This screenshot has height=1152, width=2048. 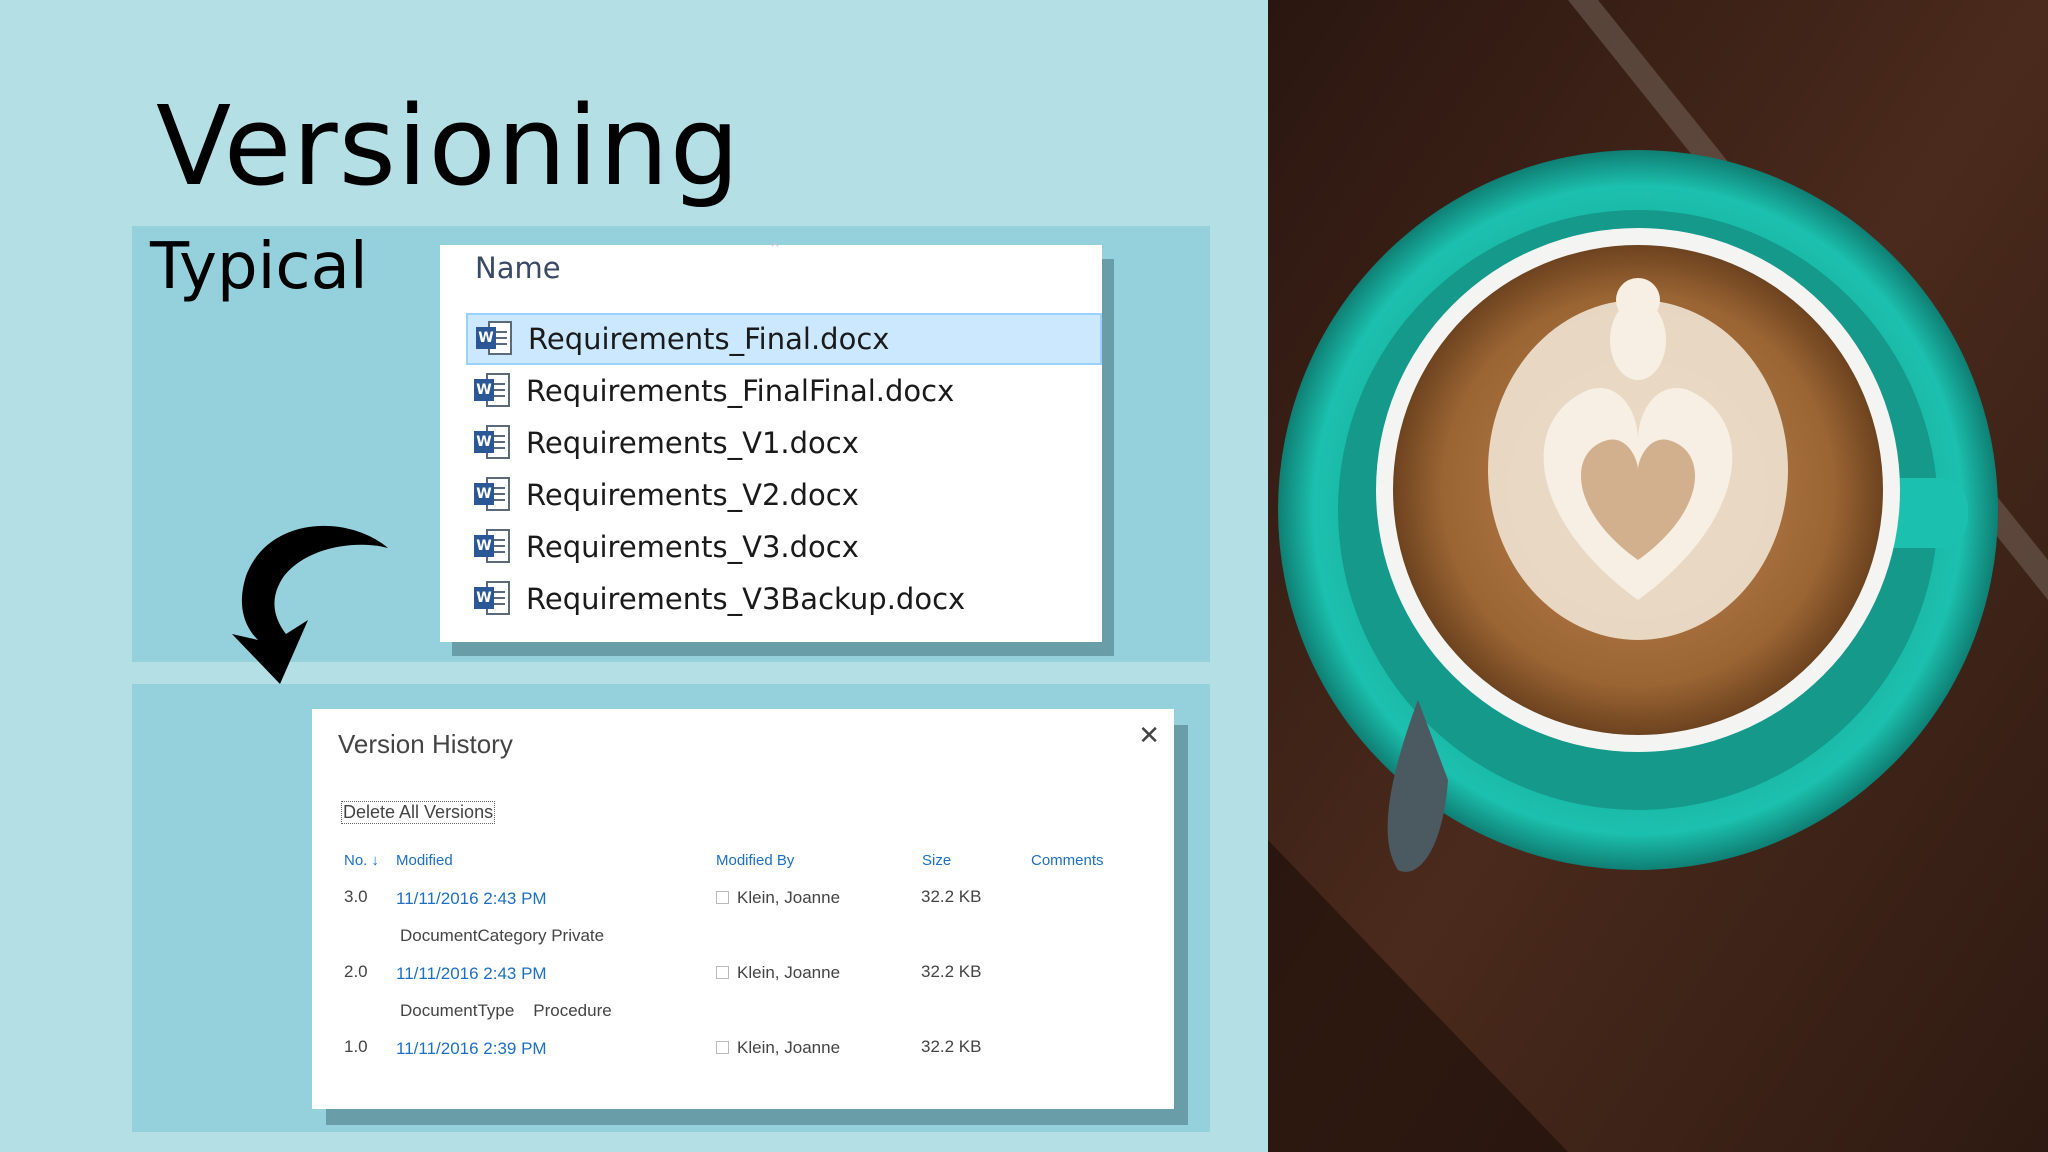 What do you see at coordinates (692, 443) in the screenshot?
I see `file-name: Requirements_V1.docx` at bounding box center [692, 443].